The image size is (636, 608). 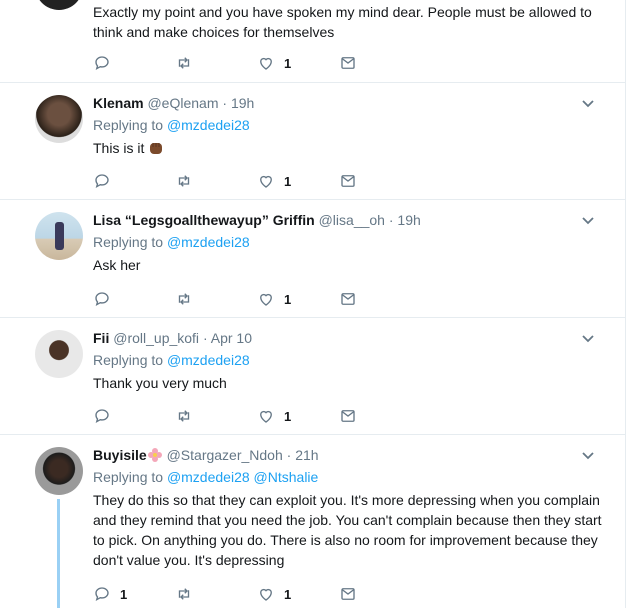 I want to click on timestamp: 21h, so click(x=306, y=455).